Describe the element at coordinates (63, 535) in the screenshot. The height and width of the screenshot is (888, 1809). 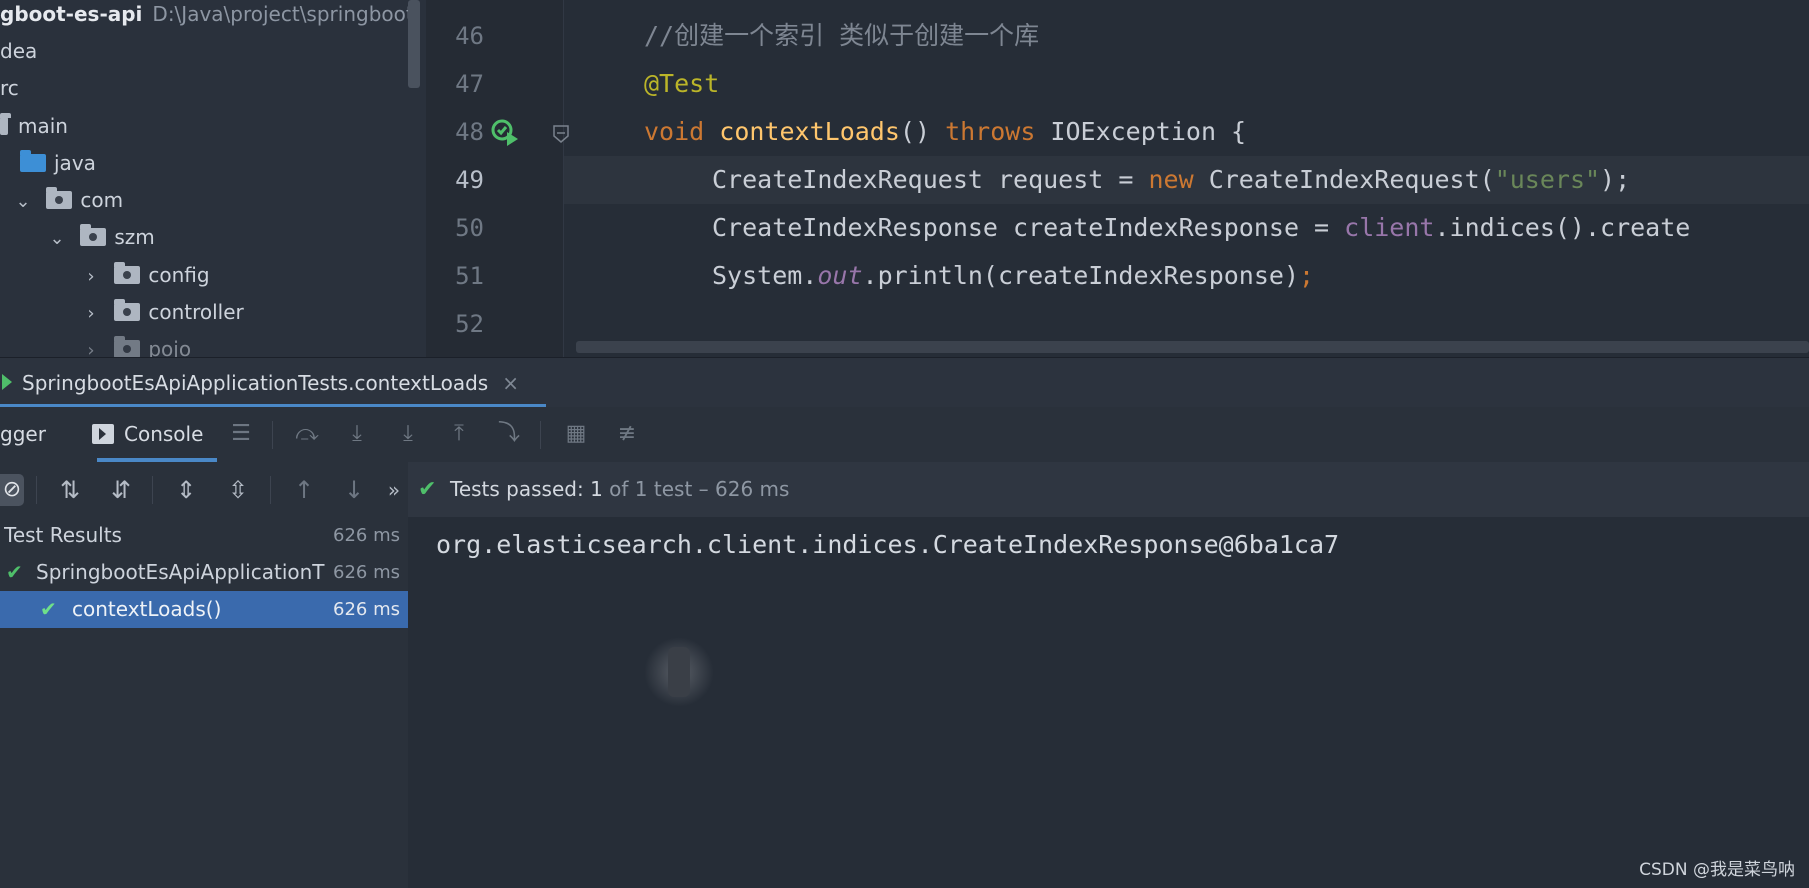
I see `test-name: Test Results` at that location.